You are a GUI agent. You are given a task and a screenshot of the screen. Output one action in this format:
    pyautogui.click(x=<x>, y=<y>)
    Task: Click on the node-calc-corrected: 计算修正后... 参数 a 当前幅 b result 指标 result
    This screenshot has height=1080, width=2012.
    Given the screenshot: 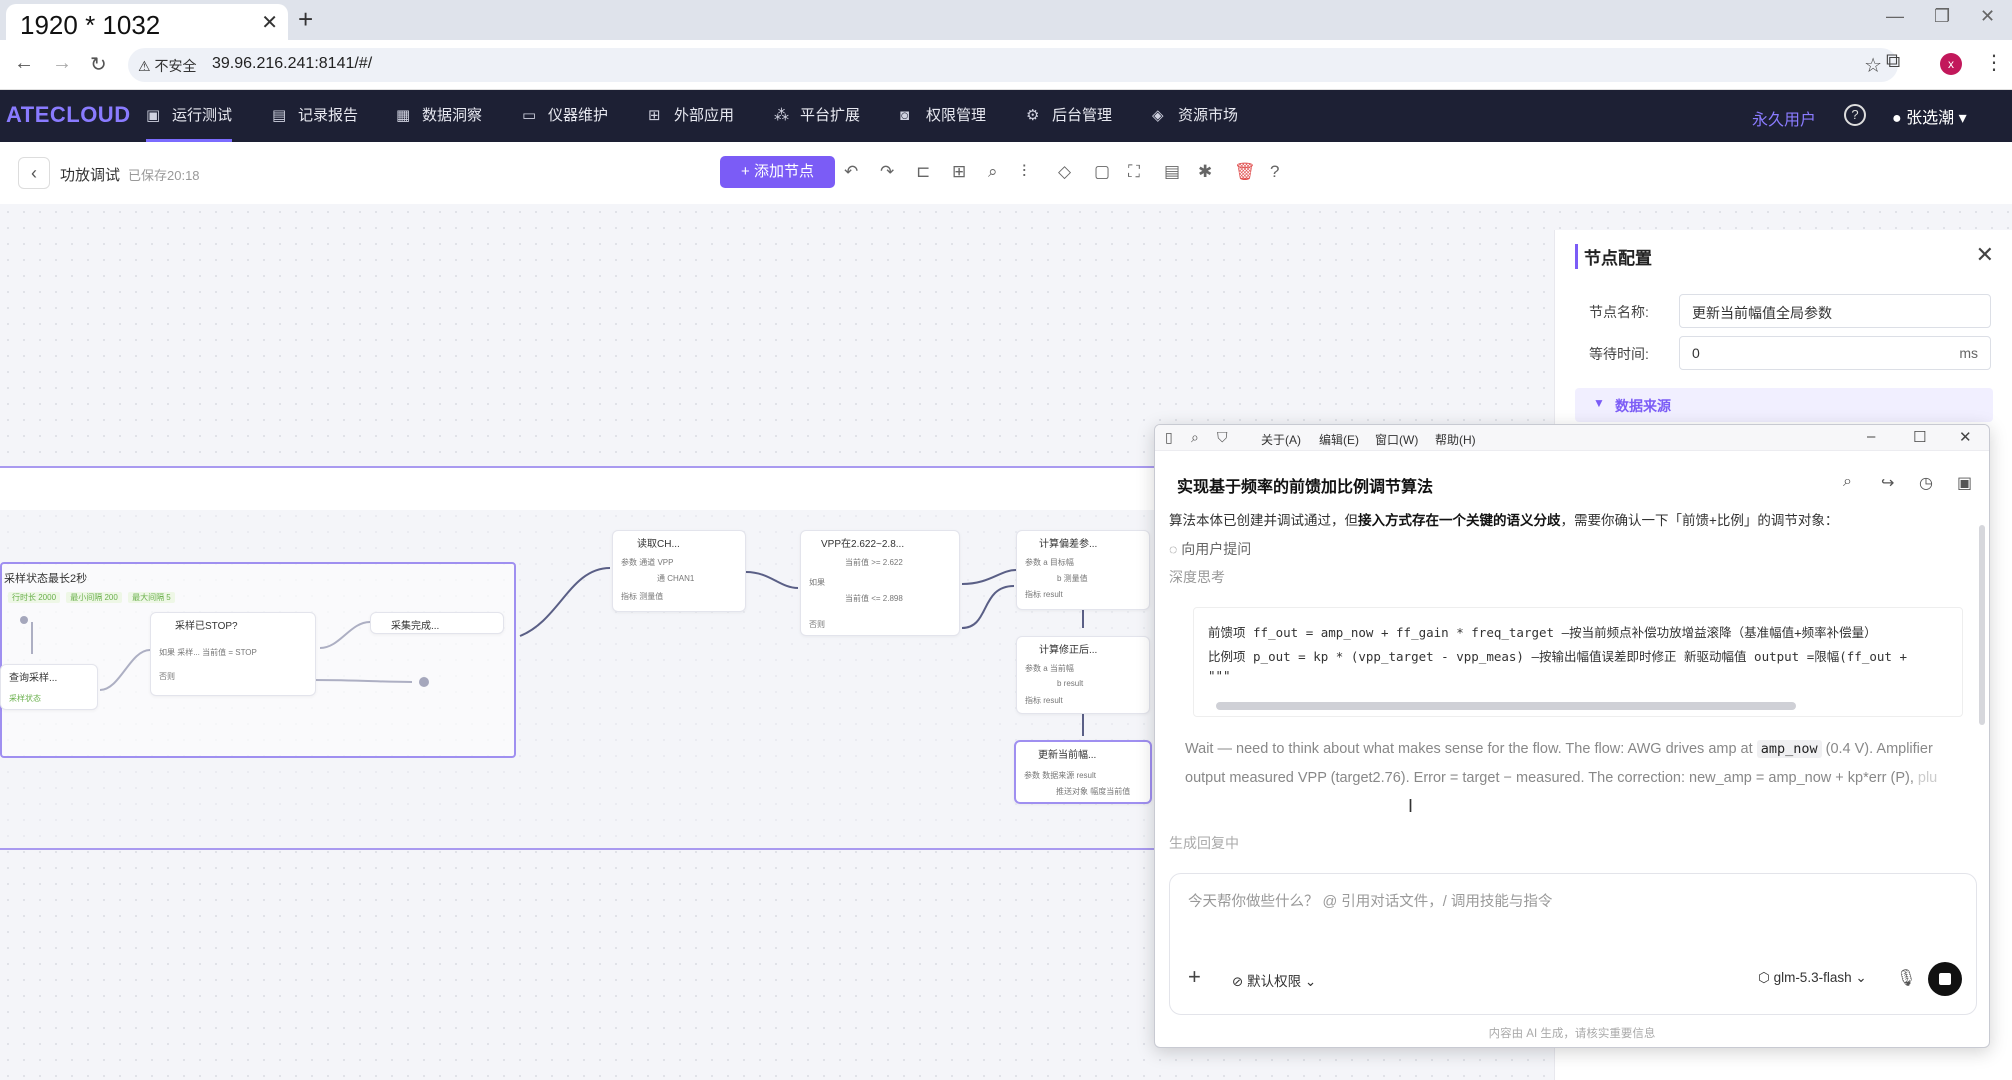 What is the action you would take?
    pyautogui.click(x=1083, y=675)
    